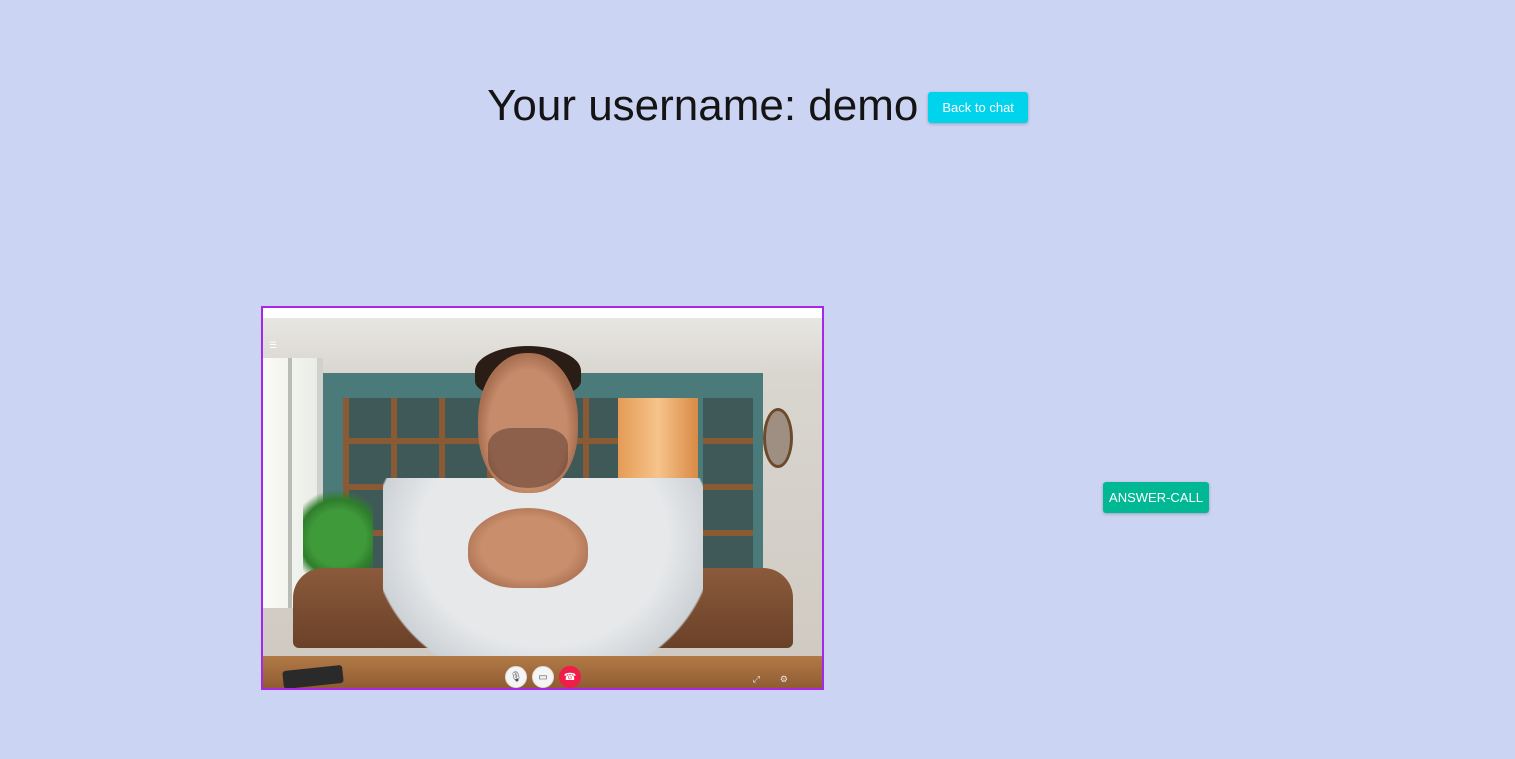 The width and height of the screenshot is (1515, 759). Describe the element at coordinates (770, 679) in the screenshot. I see `corner-icons: ⤢ ⚙` at that location.